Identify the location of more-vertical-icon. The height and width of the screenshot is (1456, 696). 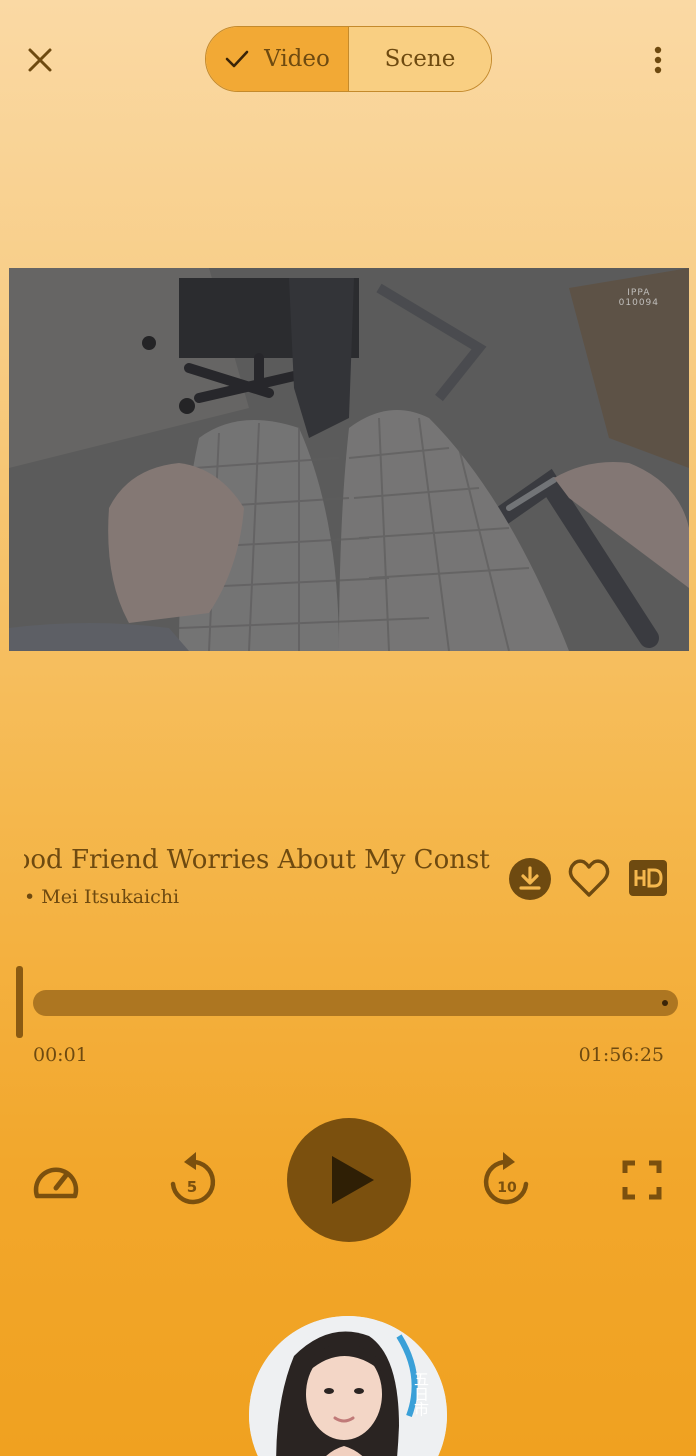
(658, 60).